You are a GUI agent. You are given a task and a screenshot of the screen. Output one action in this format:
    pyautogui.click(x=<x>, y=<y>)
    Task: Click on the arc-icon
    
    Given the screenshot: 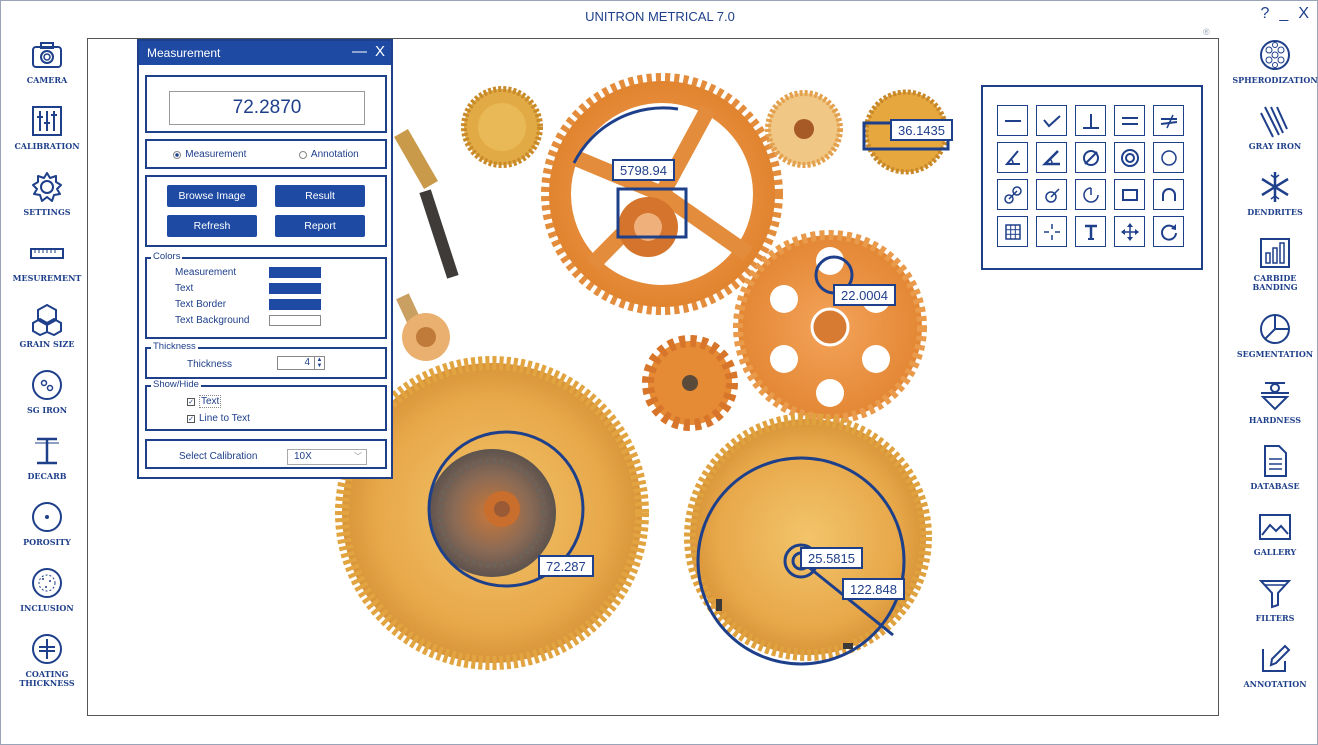 What is the action you would take?
    pyautogui.click(x=1090, y=194)
    